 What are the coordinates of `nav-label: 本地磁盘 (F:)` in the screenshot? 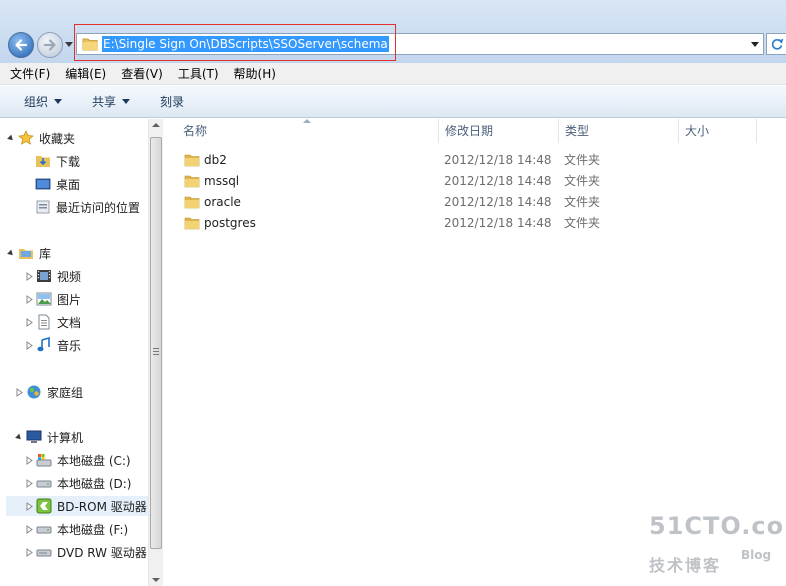 It's located at (93, 529).